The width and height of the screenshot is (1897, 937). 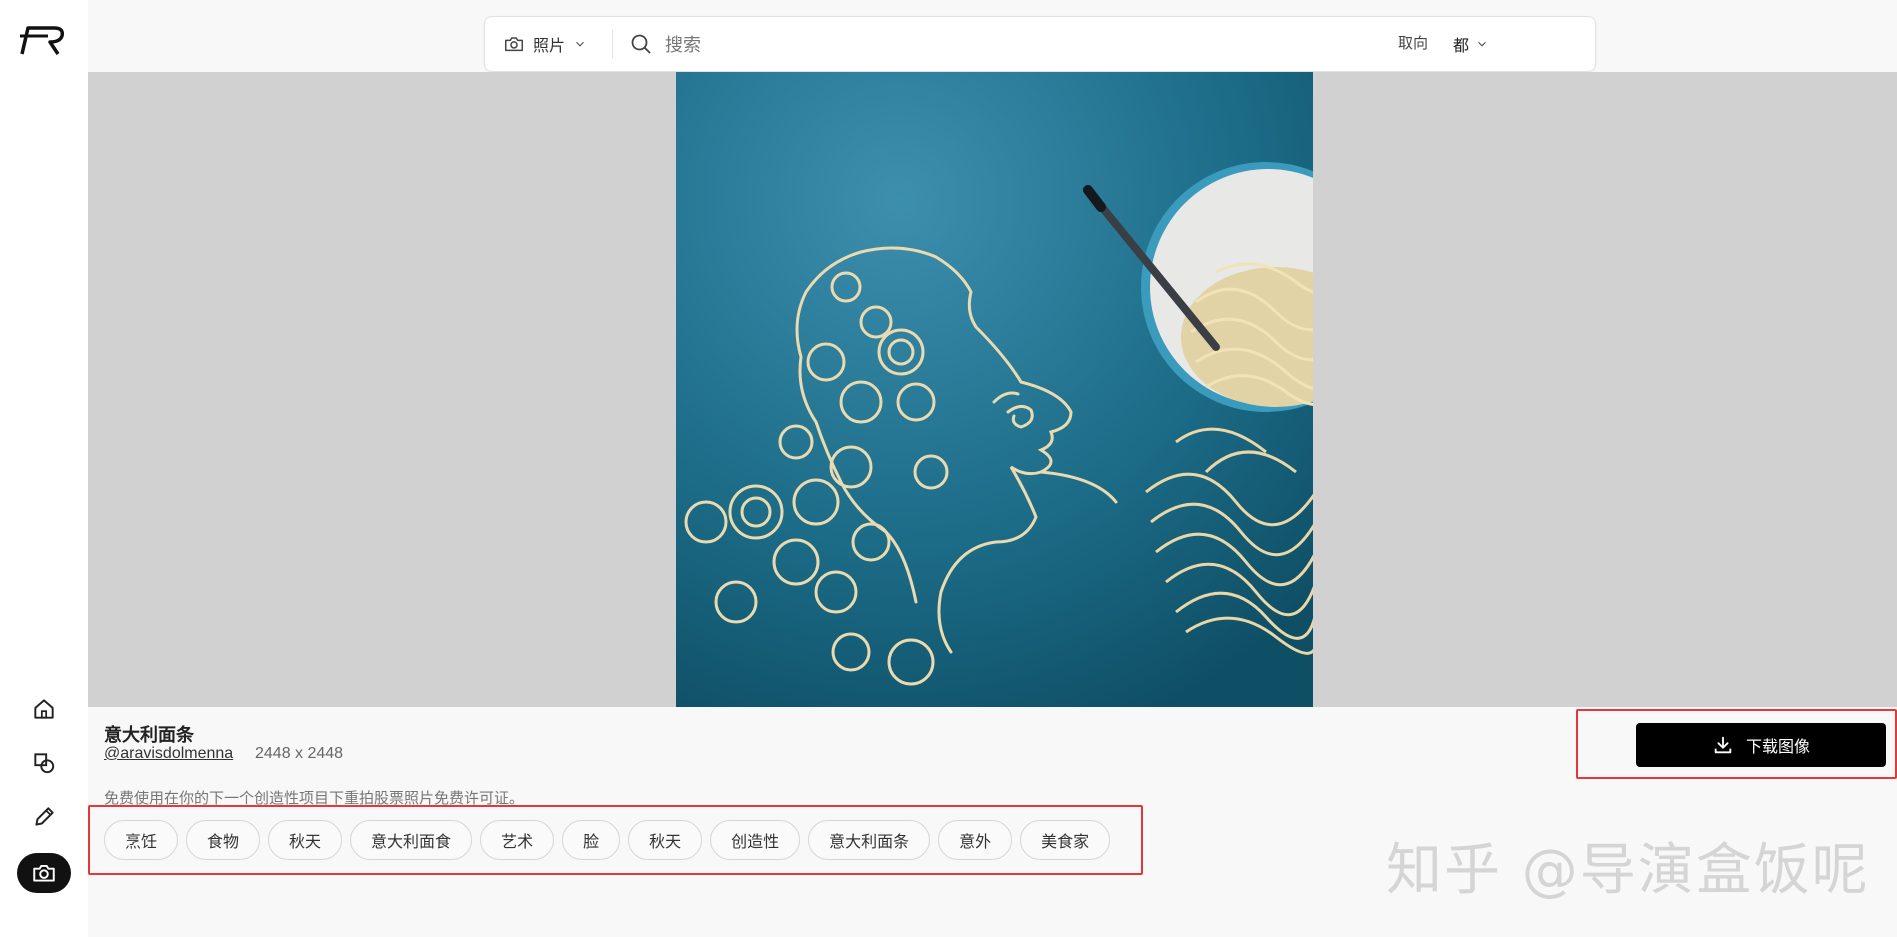 What do you see at coordinates (149, 735) in the screenshot?
I see `photo-title: 意大利面条` at bounding box center [149, 735].